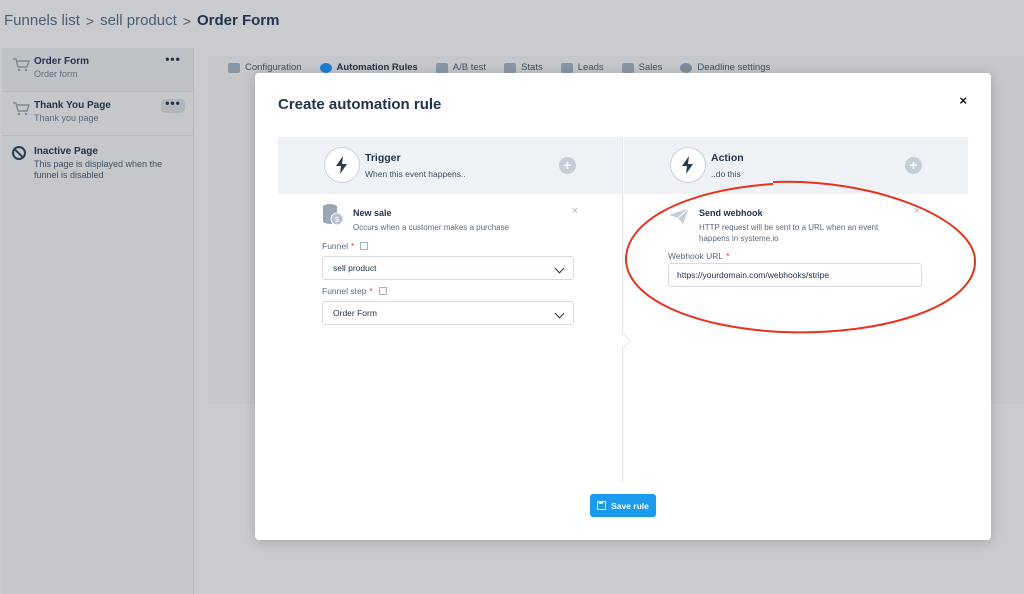  I want to click on funnel-field-label: Funnel *, so click(345, 246).